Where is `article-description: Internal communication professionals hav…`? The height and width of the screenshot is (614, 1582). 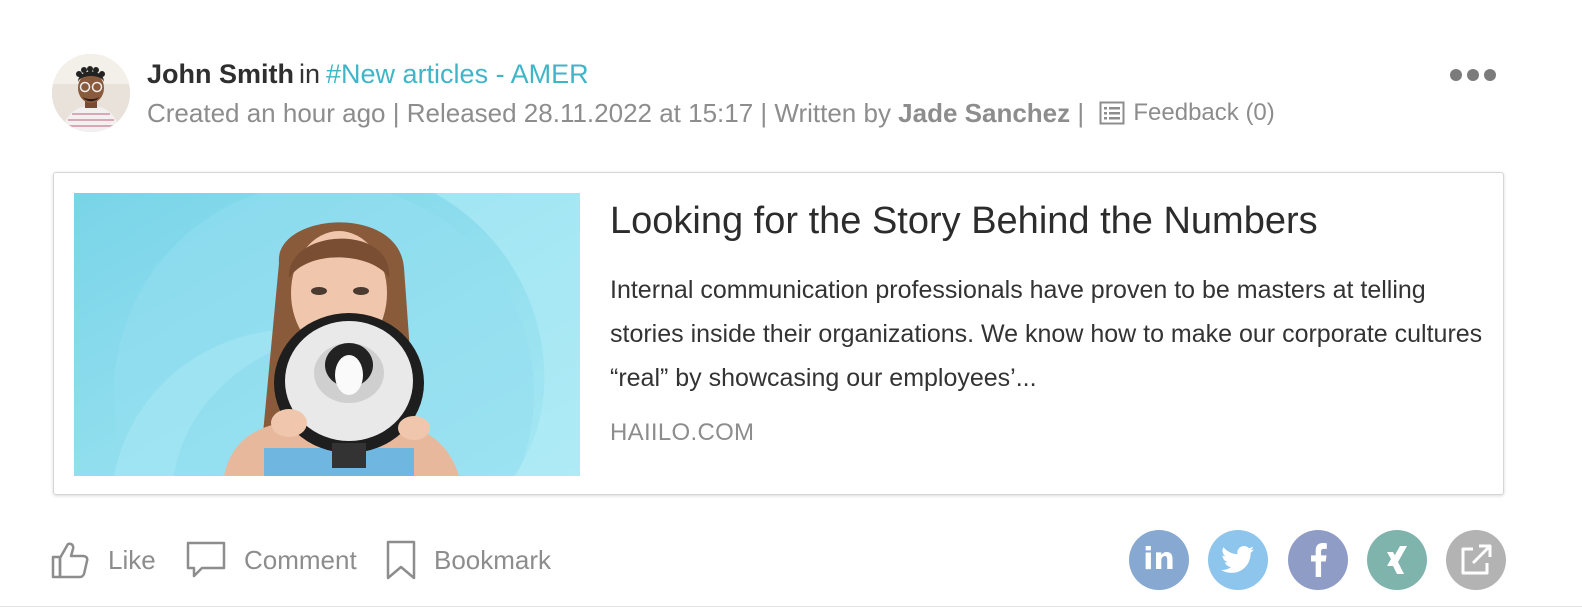 article-description: Internal communication professionals hav… is located at coordinates (1046, 334).